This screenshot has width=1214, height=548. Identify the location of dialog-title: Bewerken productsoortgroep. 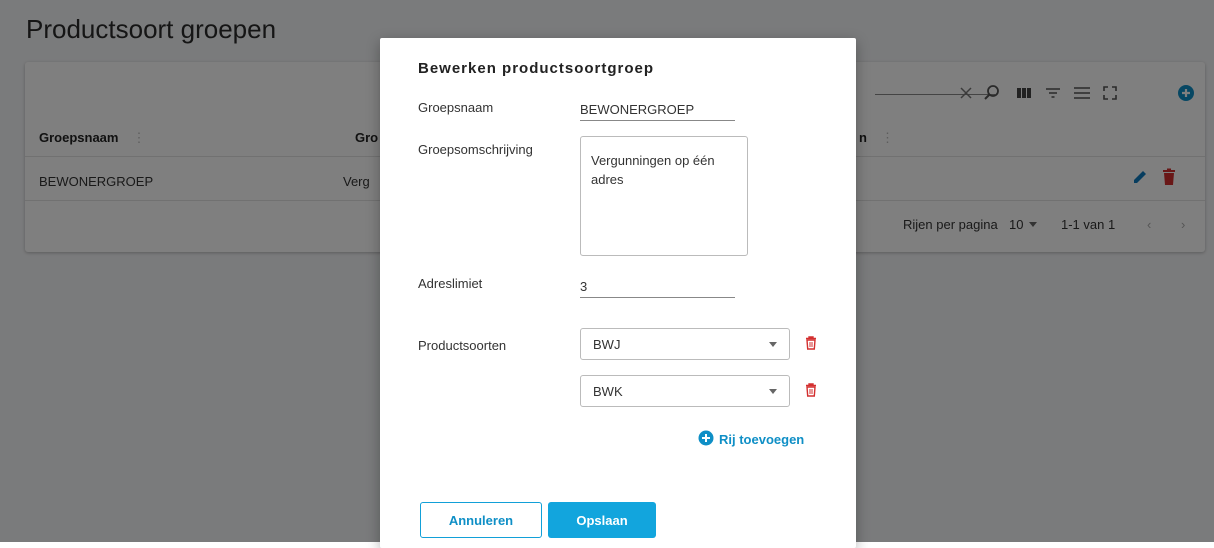
(536, 68).